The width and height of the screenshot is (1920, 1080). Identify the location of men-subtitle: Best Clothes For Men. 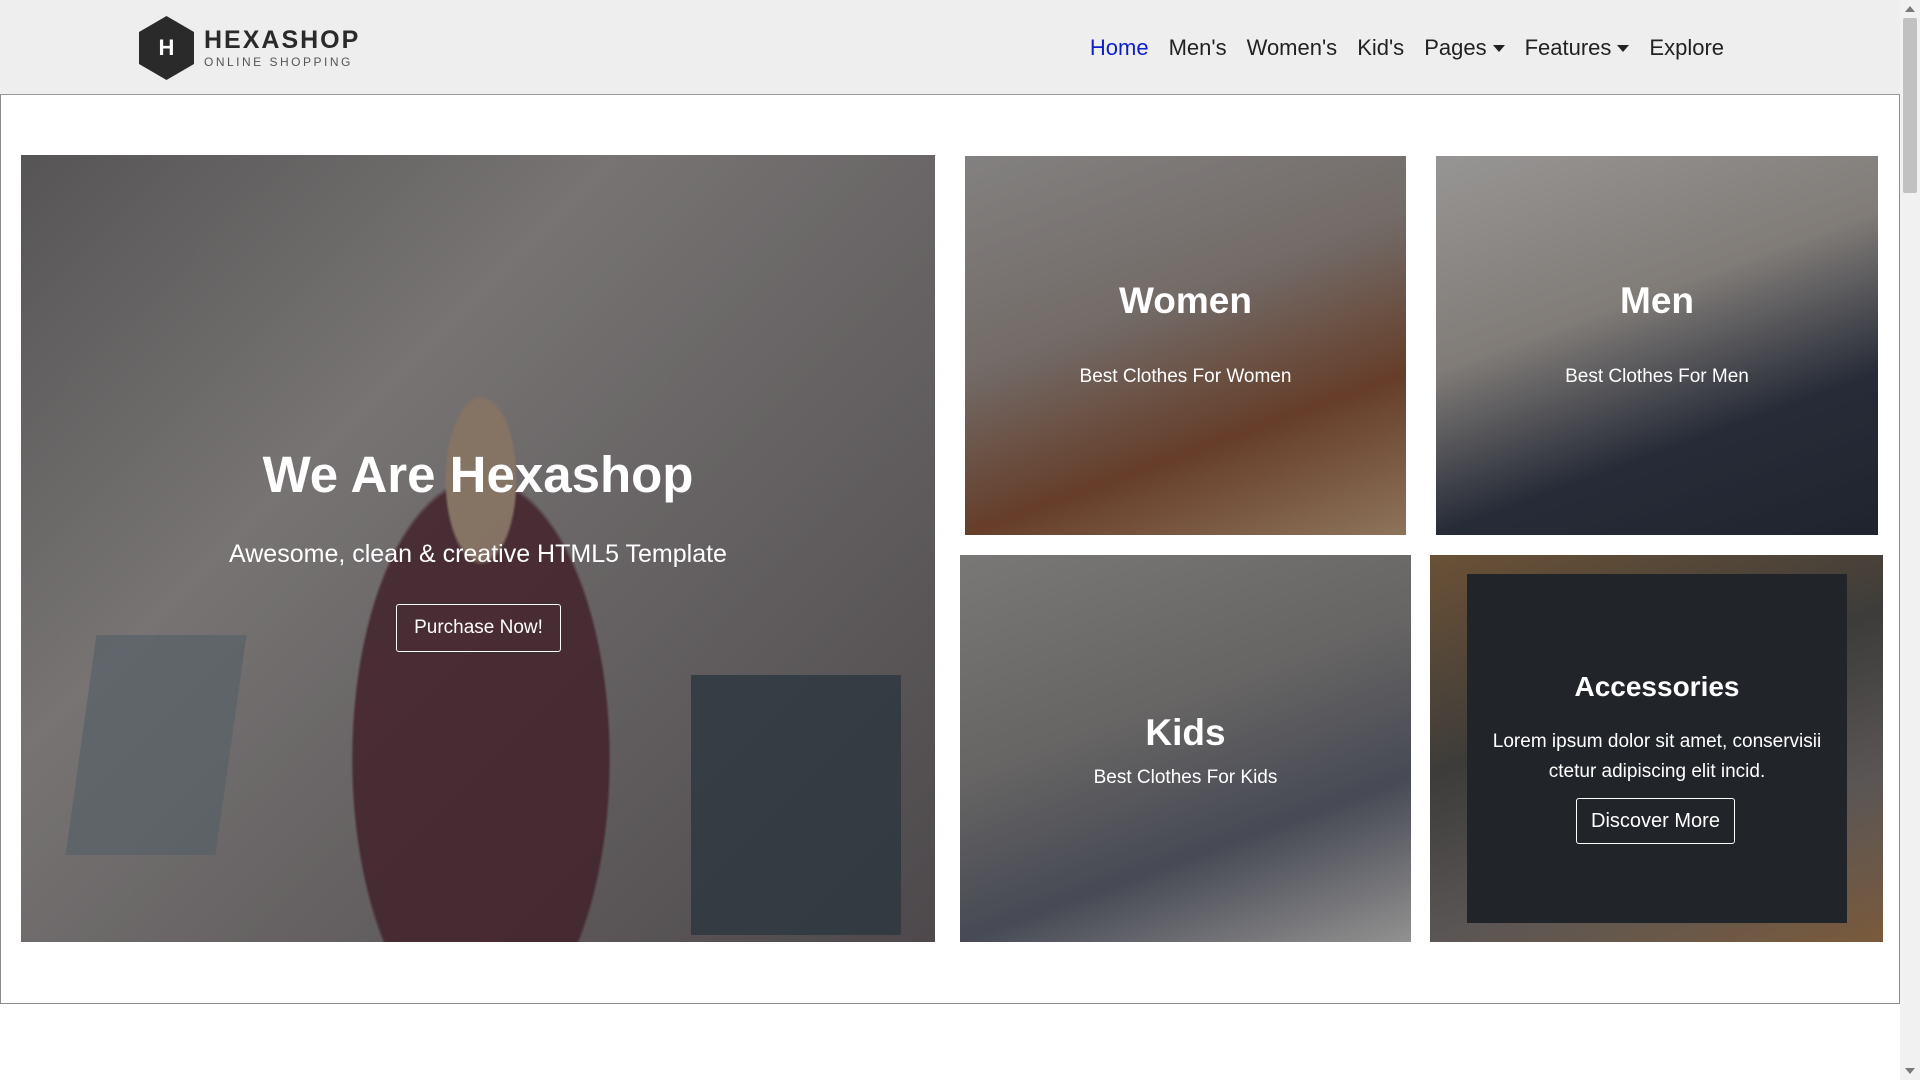
(1657, 376).